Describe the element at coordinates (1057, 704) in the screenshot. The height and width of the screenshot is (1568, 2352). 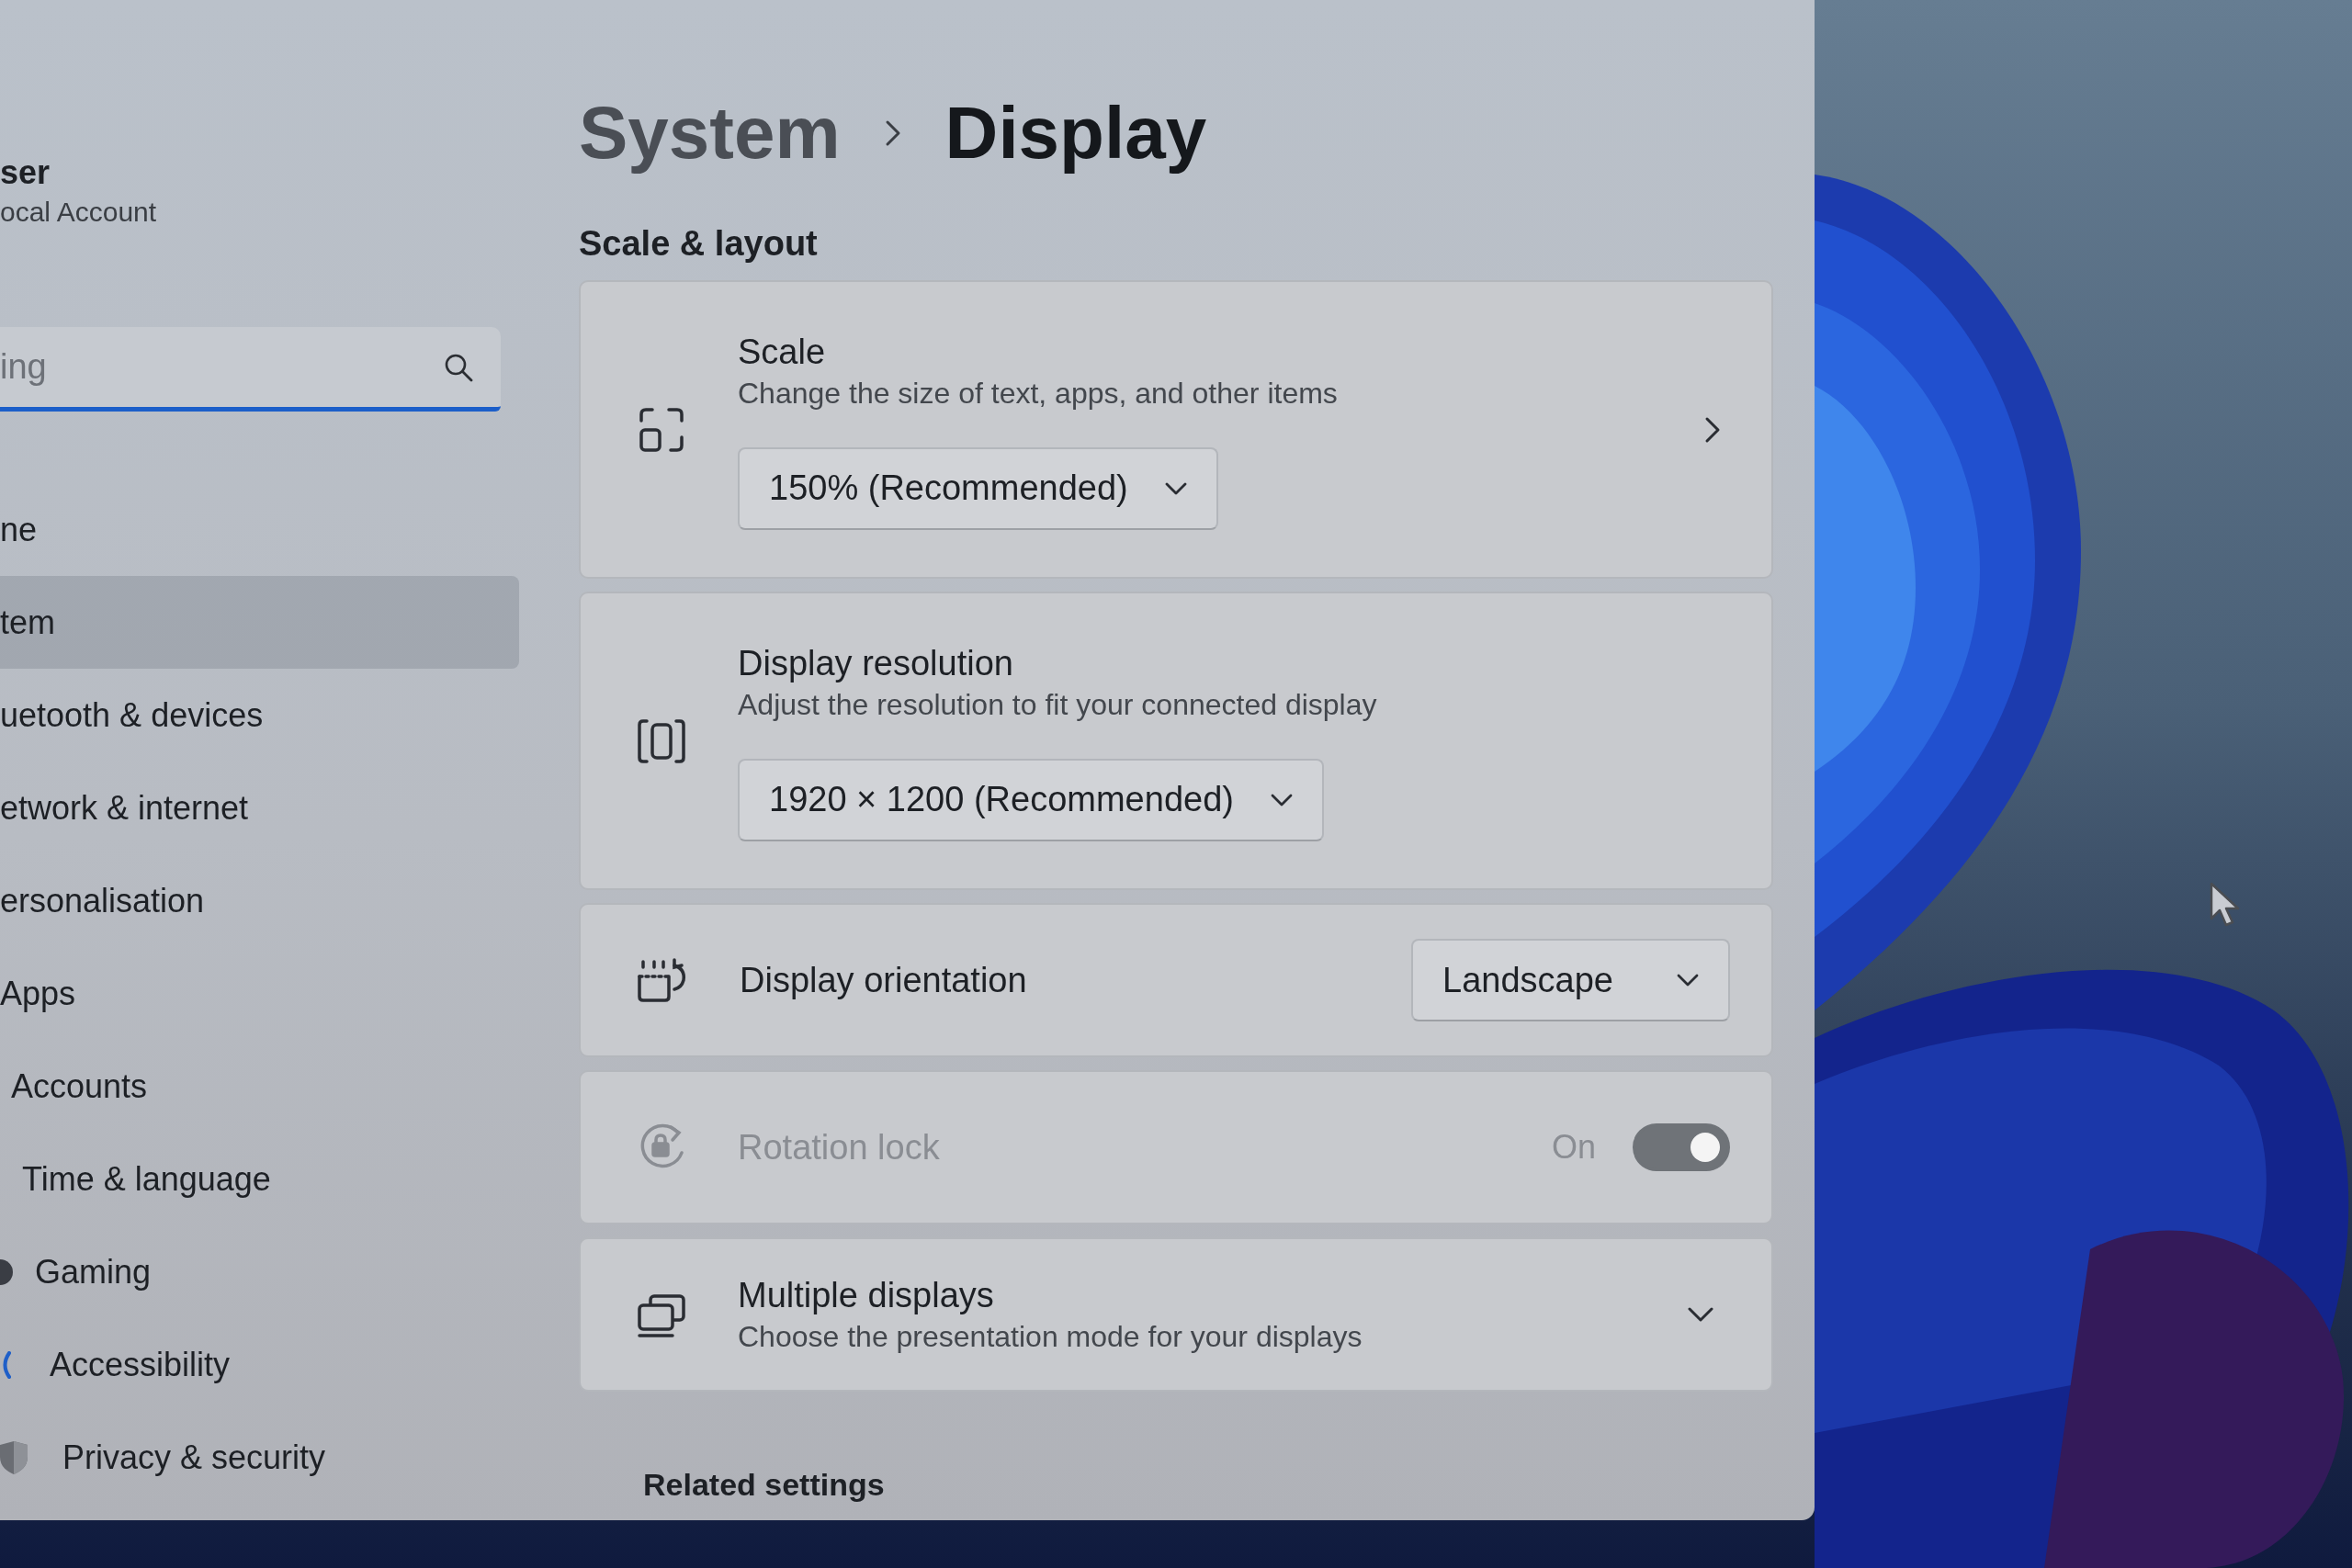
I see `setting-description: Adjust the resolution to fit your connected display` at that location.